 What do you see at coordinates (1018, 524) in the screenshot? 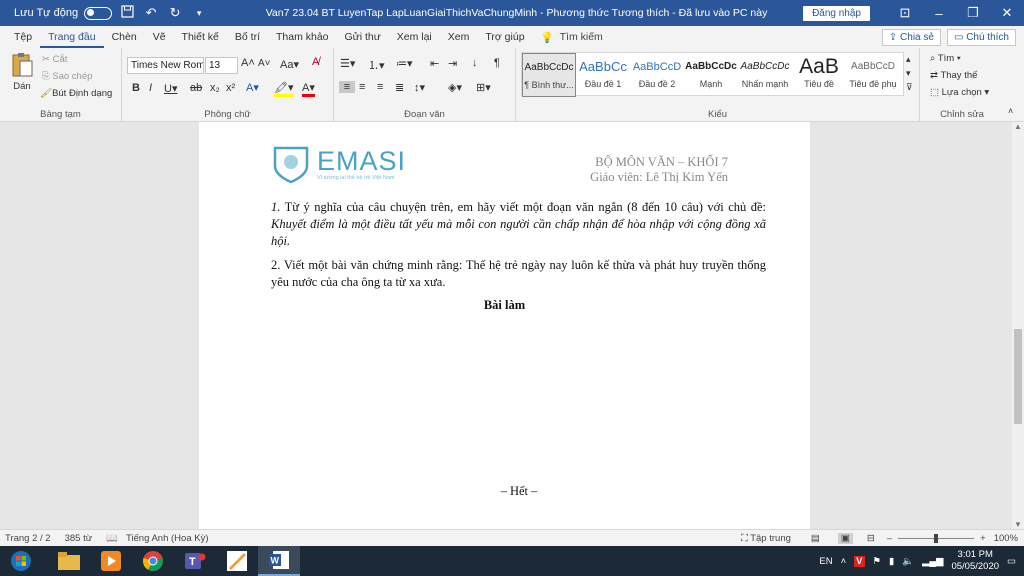
I see `scroll-down-icon: ▼` at bounding box center [1018, 524].